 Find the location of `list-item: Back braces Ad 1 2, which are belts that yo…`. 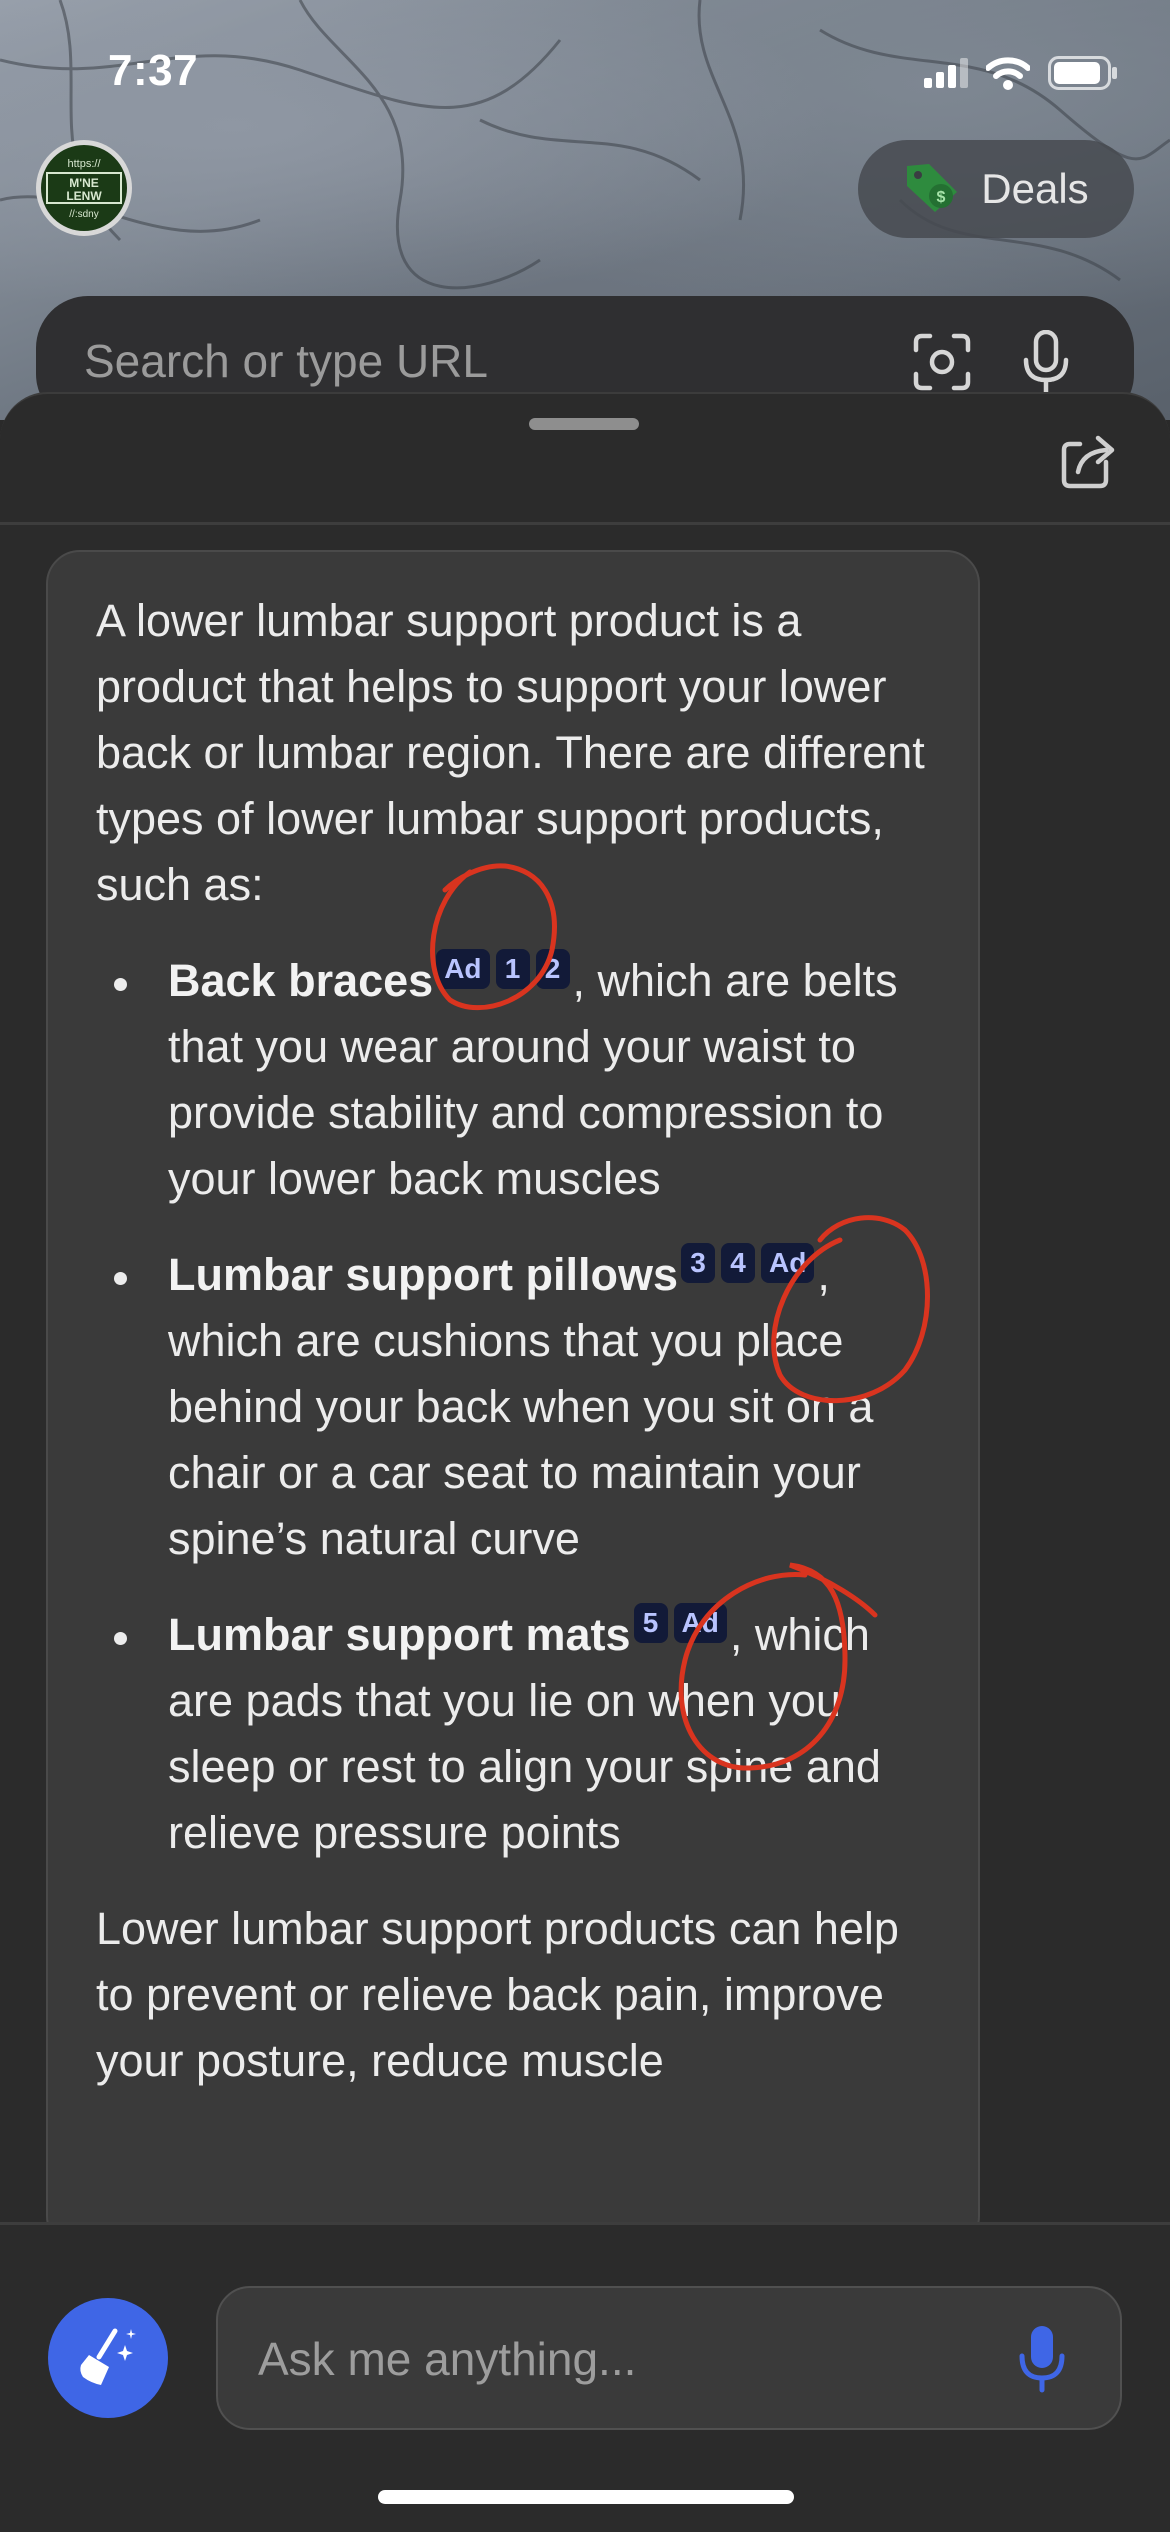

list-item: Back braces Ad 1 2, which are belts that yo… is located at coordinates (513, 1080).